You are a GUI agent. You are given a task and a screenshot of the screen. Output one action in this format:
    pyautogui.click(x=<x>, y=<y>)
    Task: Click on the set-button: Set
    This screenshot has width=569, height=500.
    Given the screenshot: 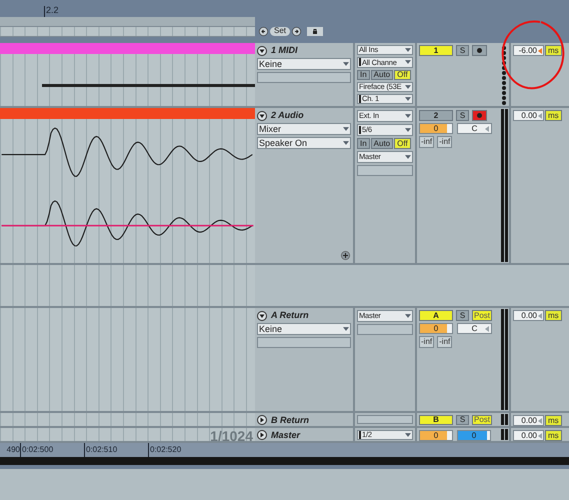 What is the action you would take?
    pyautogui.click(x=280, y=31)
    